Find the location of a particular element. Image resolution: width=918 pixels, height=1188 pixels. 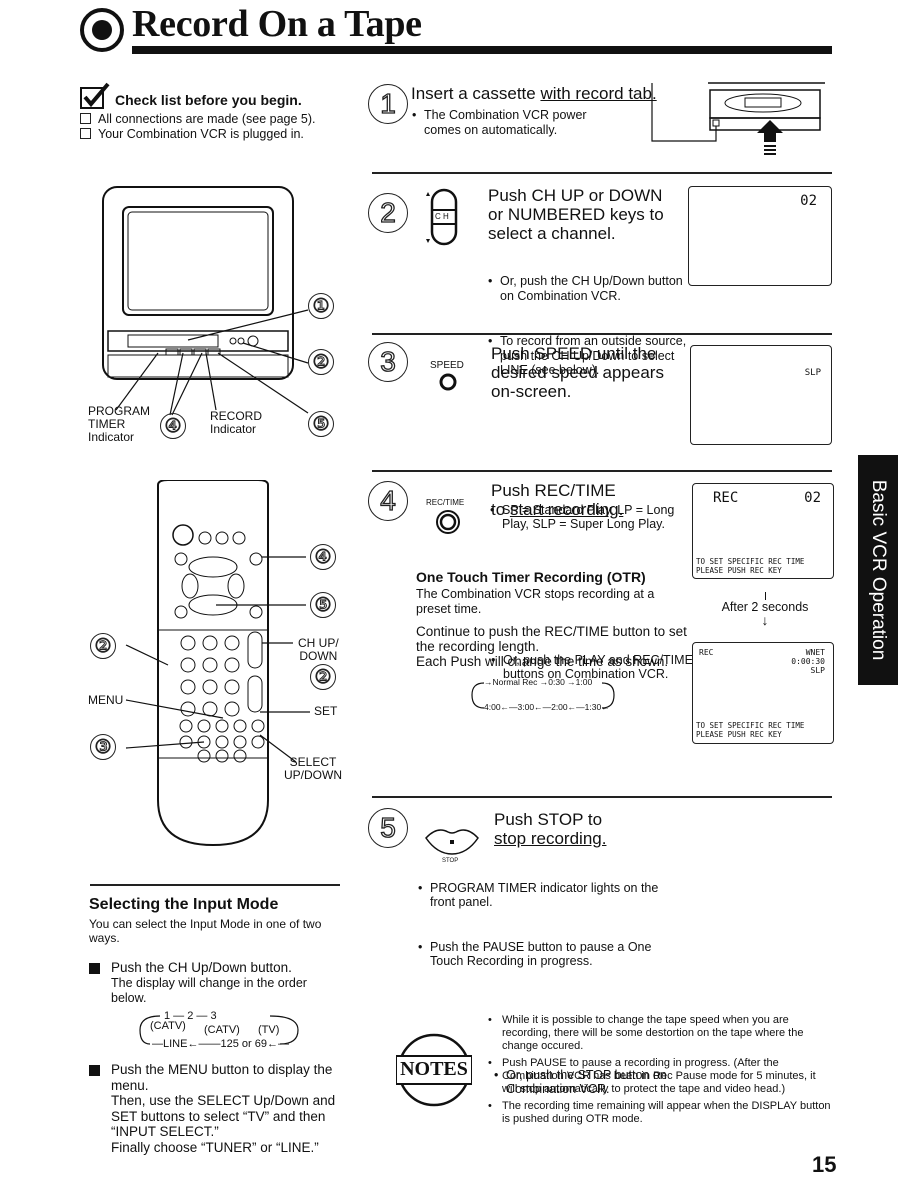

program-timer-label: PROGRAM TIMER Indicator is located at coordinates (119, 424).